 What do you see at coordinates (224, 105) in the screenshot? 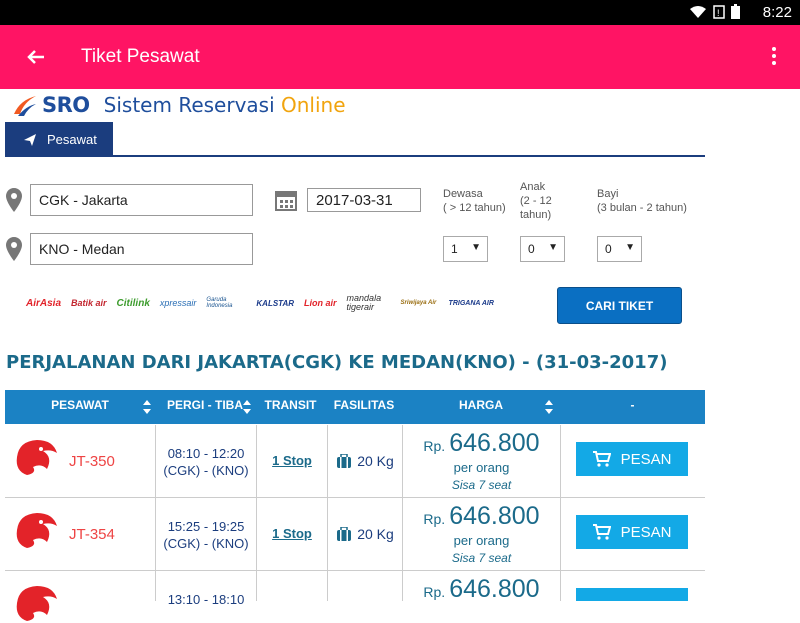
I see `brand-name: Sistem Reservasi Online` at bounding box center [224, 105].